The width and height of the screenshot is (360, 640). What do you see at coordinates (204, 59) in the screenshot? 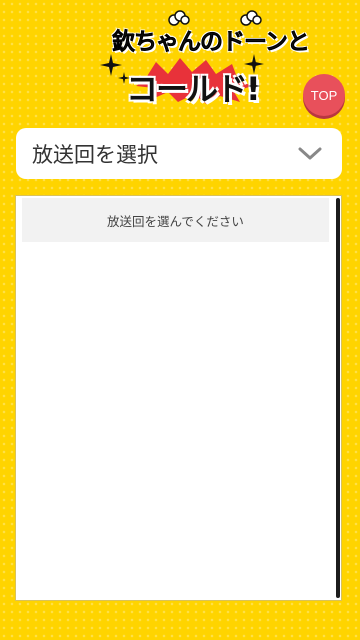
I see `show-logo: 欽ちゃんのドーンと コールド!` at bounding box center [204, 59].